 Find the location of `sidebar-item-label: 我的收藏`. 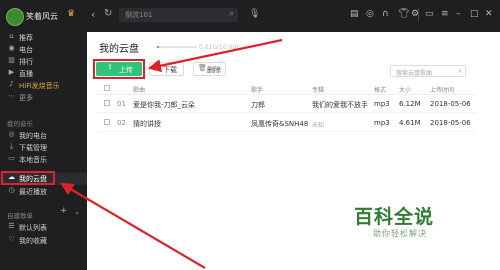

sidebar-item-label: 我的收藏 is located at coordinates (33, 241).